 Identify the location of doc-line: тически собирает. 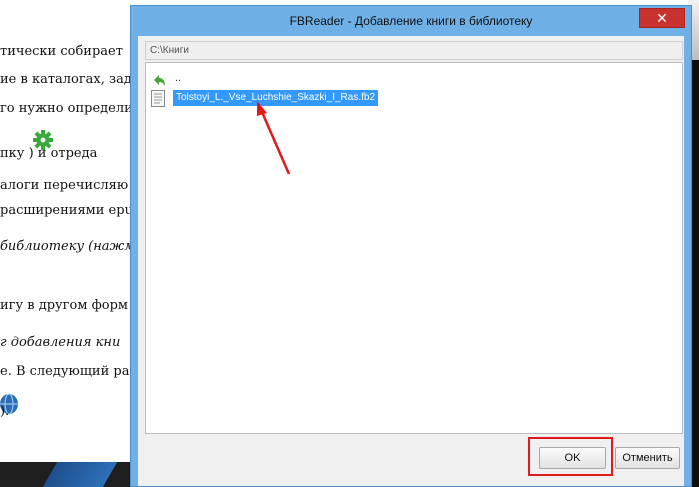
(61, 51).